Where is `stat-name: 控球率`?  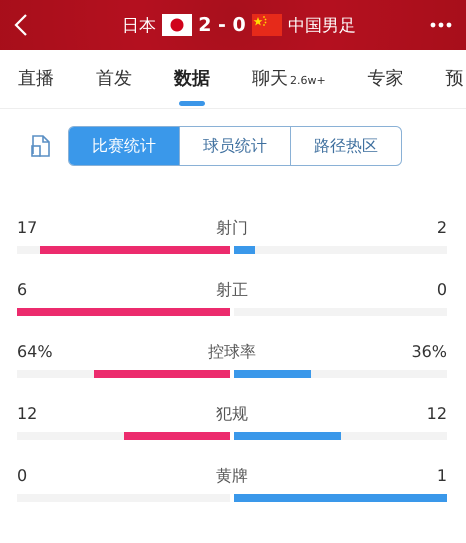
stat-name: 控球率 is located at coordinates (232, 352).